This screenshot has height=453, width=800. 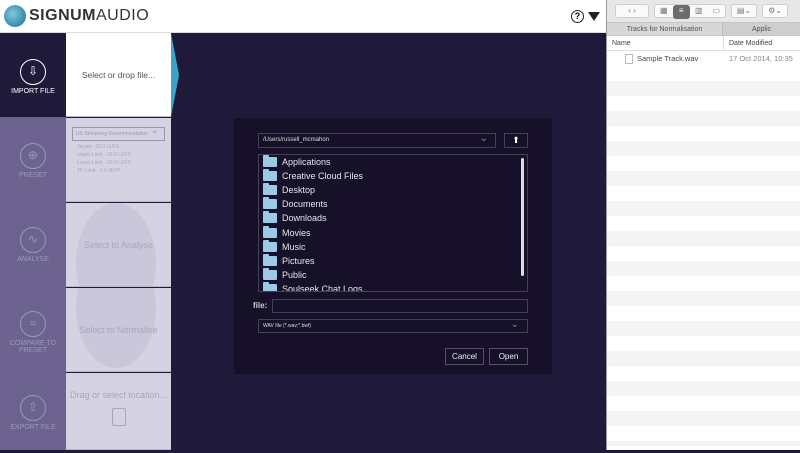 What do you see at coordinates (516, 140) in the screenshot?
I see `parent-folder-button: ⬆` at bounding box center [516, 140].